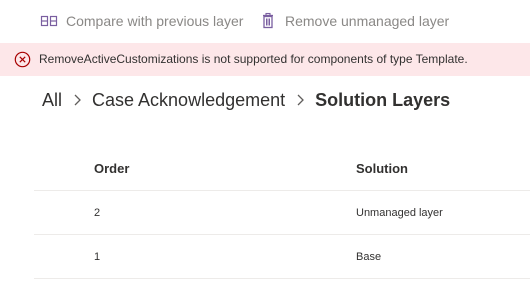 The image size is (530, 296). I want to click on error-circle-icon, so click(22, 59).